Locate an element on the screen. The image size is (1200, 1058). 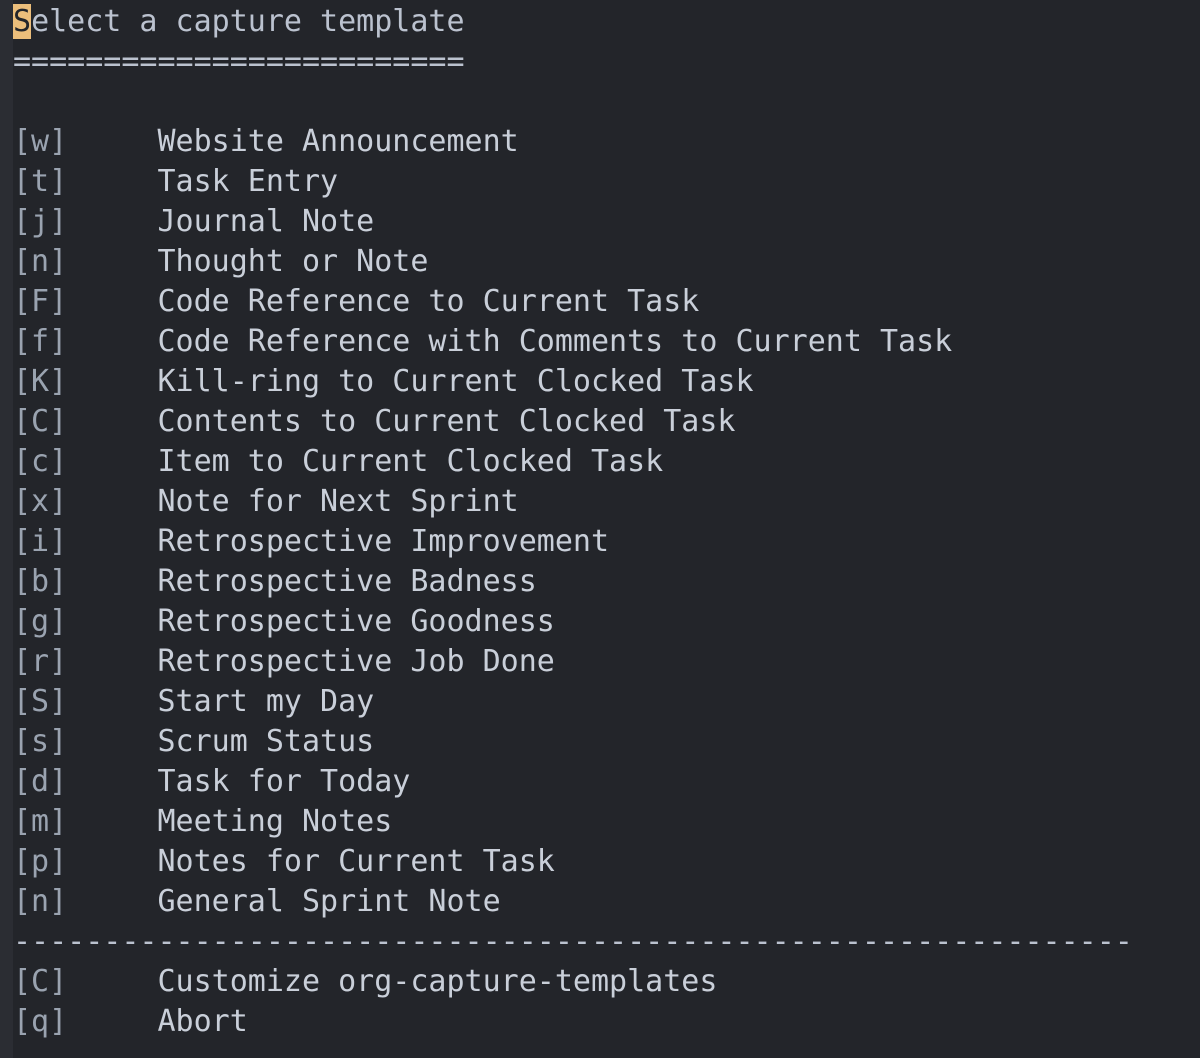
template-row-g: [g] Retrospective Goodness is located at coordinates (606, 622).